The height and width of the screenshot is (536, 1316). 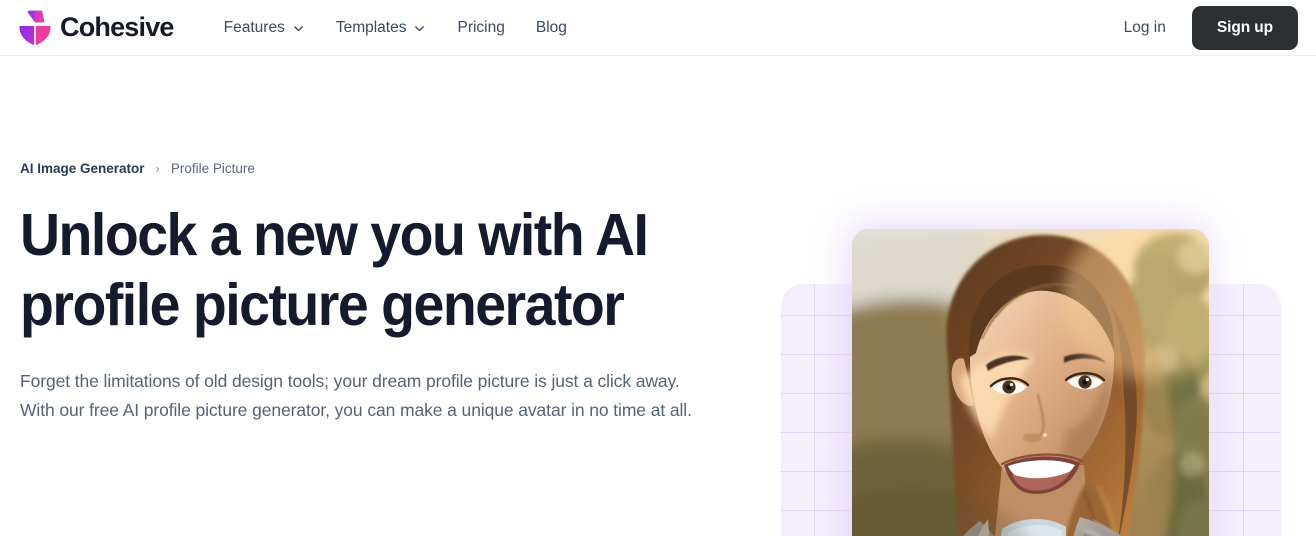 I want to click on nav-label: Templates, so click(x=371, y=27).